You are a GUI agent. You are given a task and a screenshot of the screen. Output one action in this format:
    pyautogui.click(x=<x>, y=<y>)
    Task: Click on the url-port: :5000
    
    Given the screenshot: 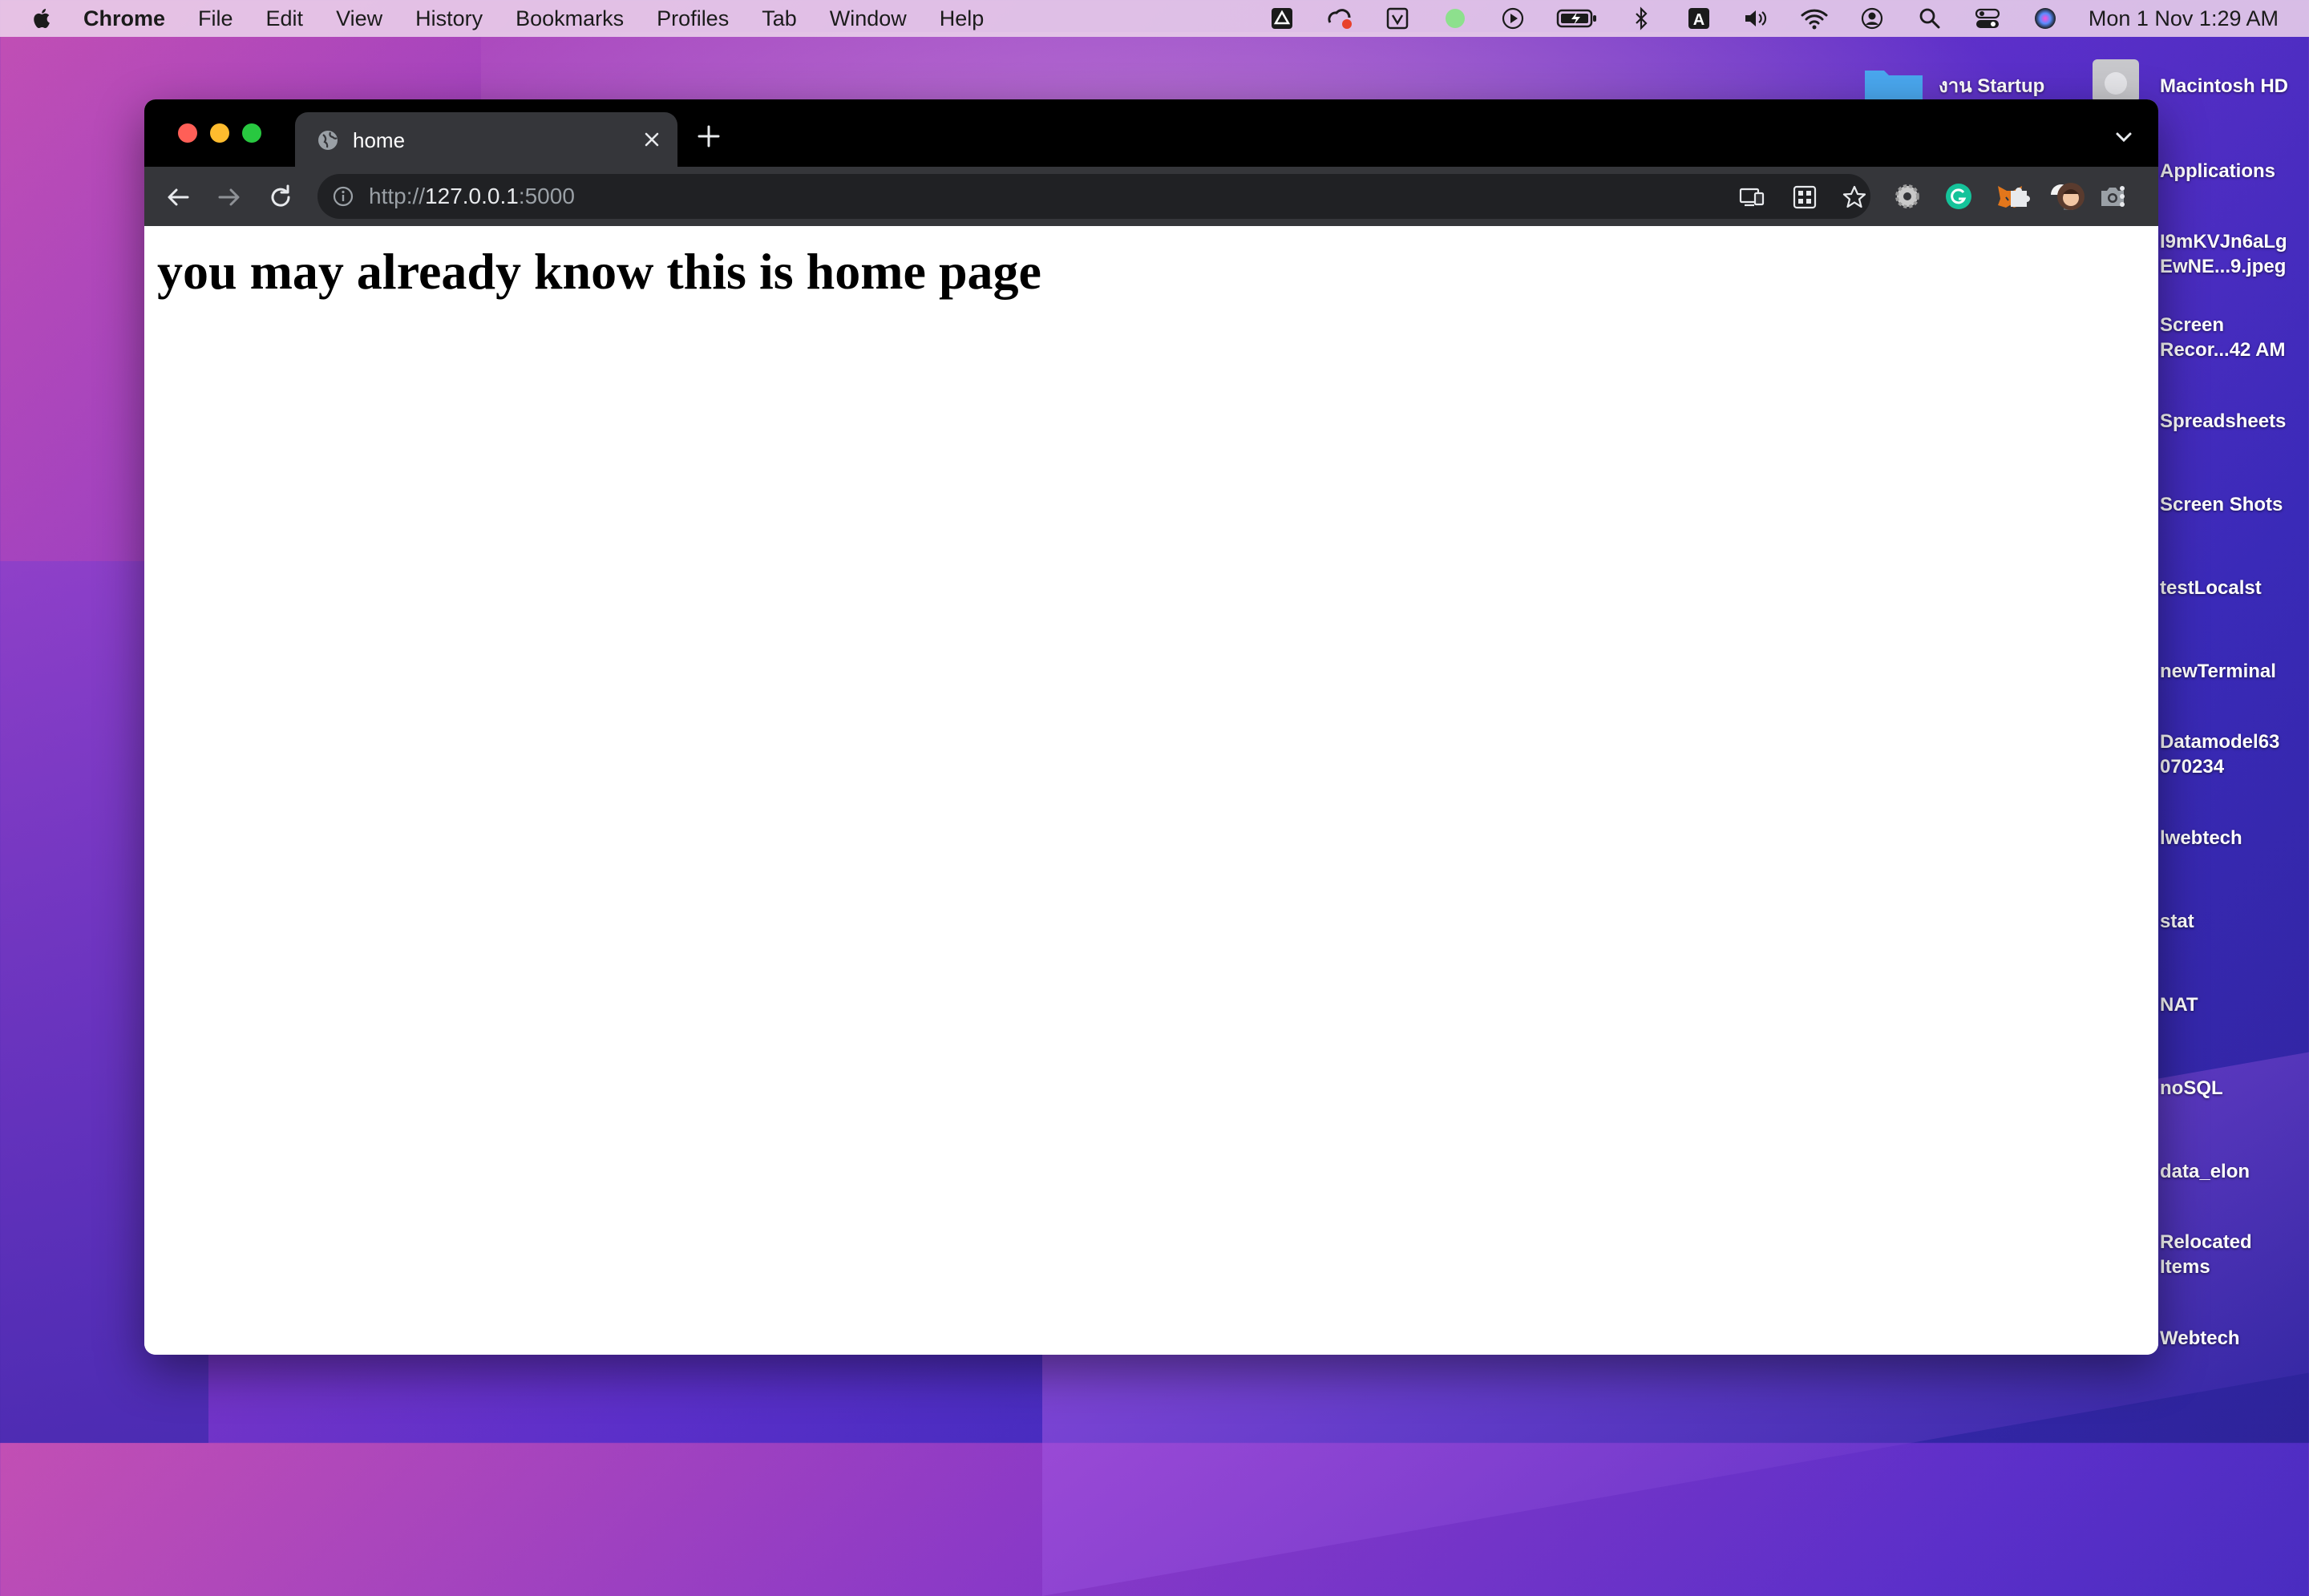 What is the action you would take?
    pyautogui.click(x=546, y=196)
    